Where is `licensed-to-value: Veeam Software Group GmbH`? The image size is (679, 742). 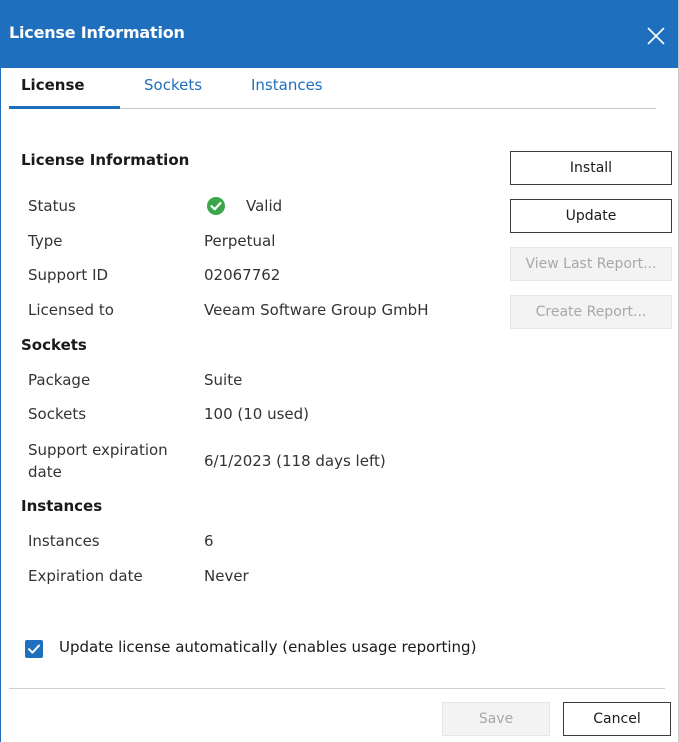
licensed-to-value: Veeam Software Group GmbH is located at coordinates (316, 310).